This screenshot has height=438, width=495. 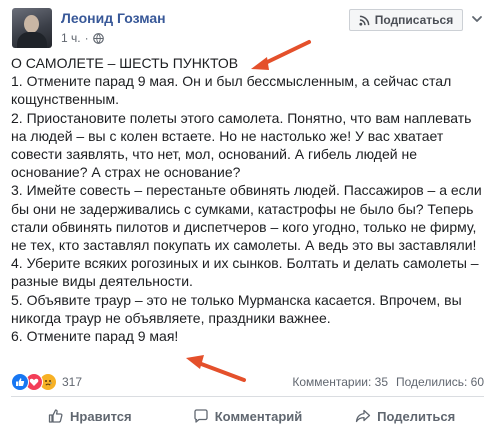 I want to click on shares-count: Поделились: 60, so click(x=440, y=382).